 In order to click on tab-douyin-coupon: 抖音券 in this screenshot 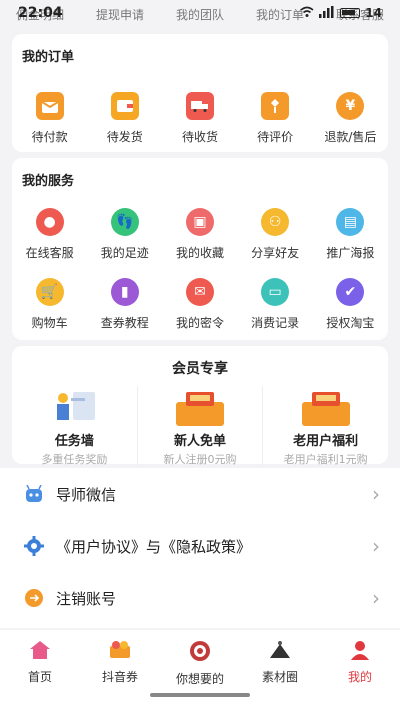, I will do `click(120, 670)`.